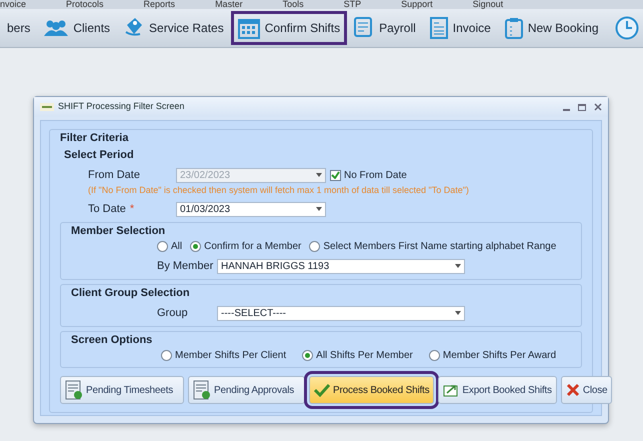  I want to click on menu-item: Support, so click(417, 4).